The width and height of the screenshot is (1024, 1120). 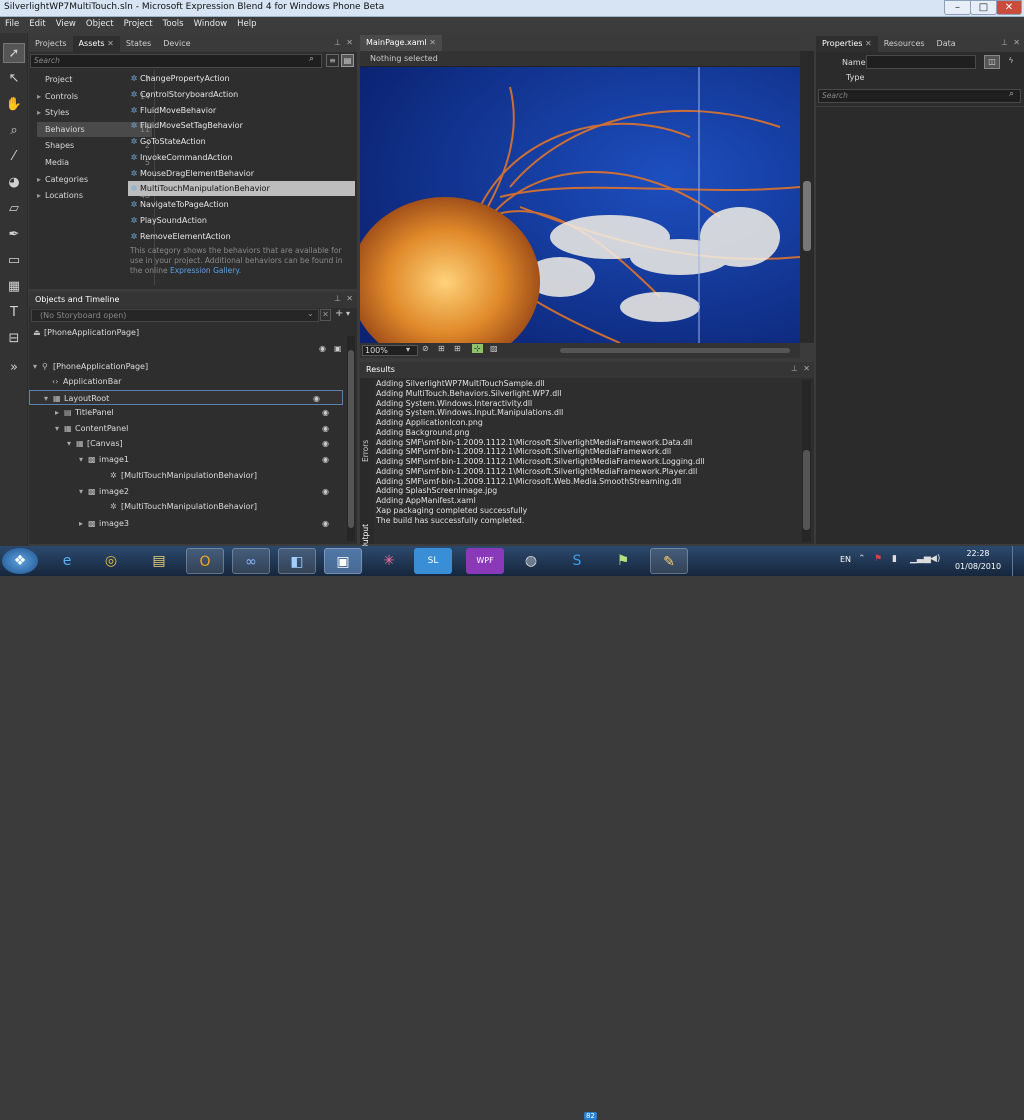 What do you see at coordinates (577, 561) in the screenshot?
I see `skype-icon: S` at bounding box center [577, 561].